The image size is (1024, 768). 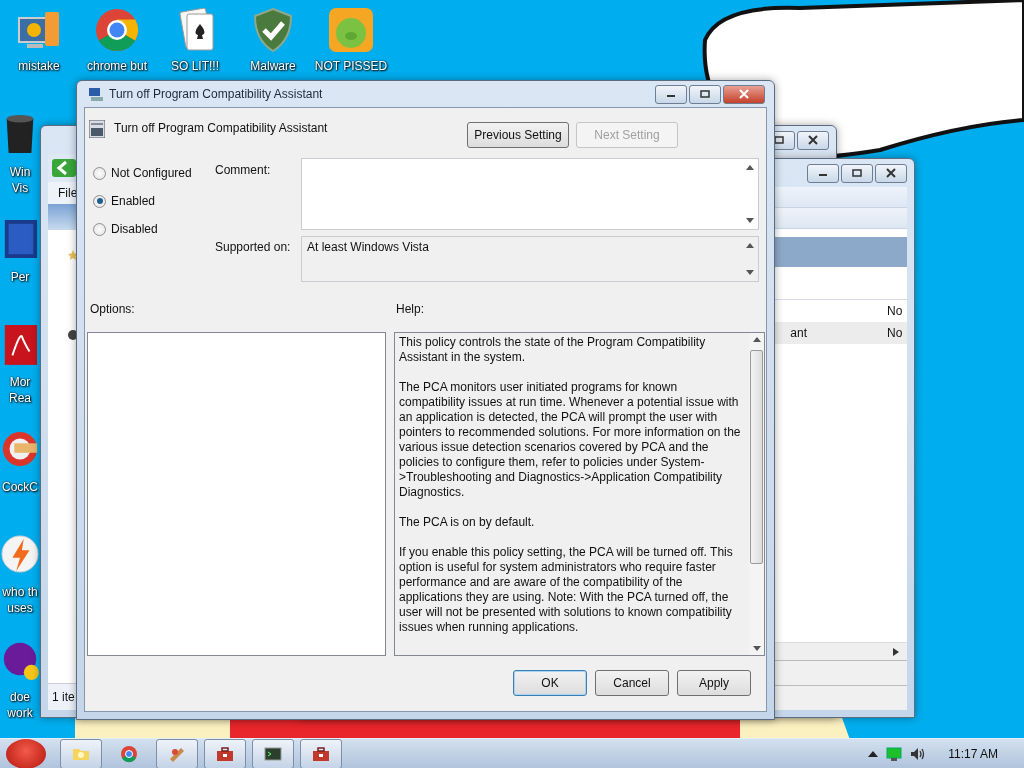 I want to click on radio-label: Enabled, so click(x=133, y=201).